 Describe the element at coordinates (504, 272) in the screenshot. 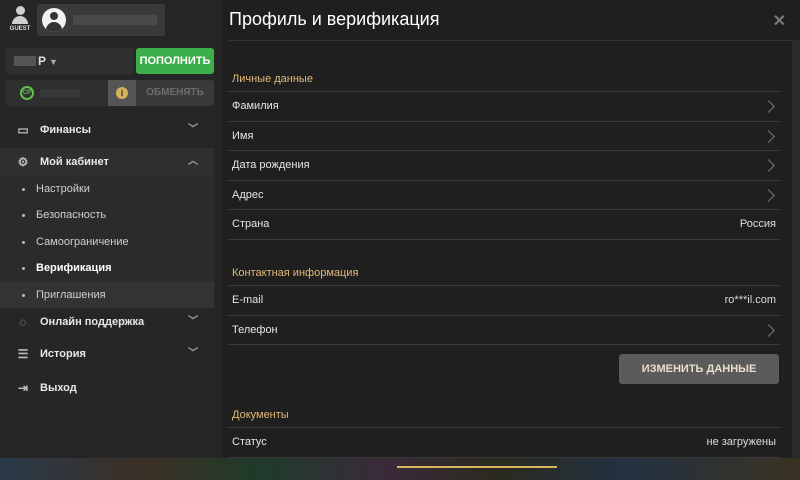

I see `section-heading: Контактная информация` at that location.